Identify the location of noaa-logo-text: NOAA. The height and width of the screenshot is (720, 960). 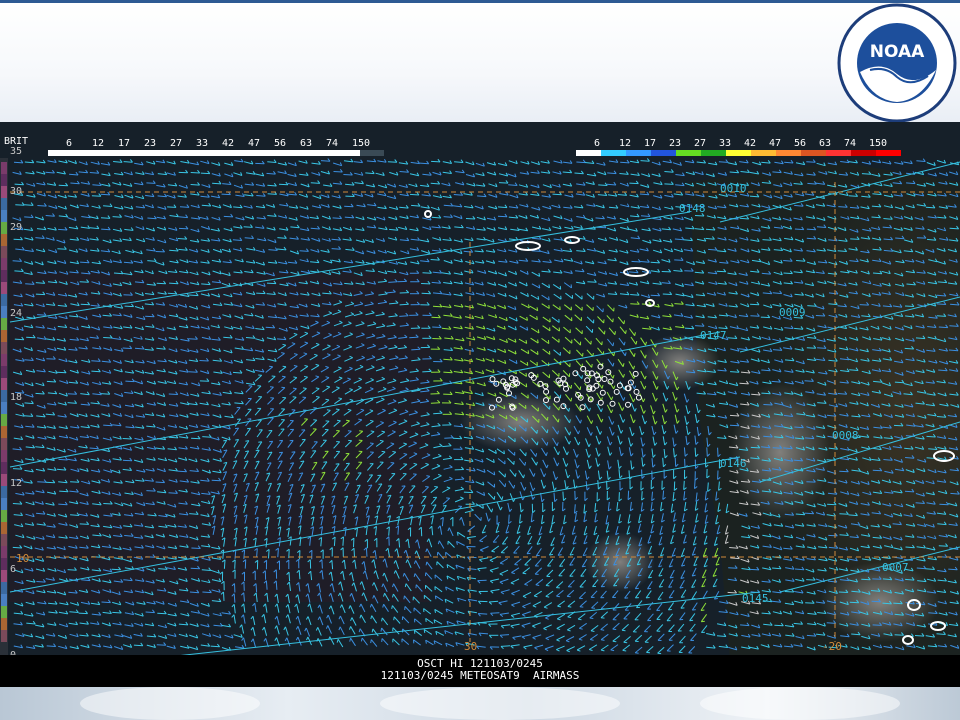
(897, 52).